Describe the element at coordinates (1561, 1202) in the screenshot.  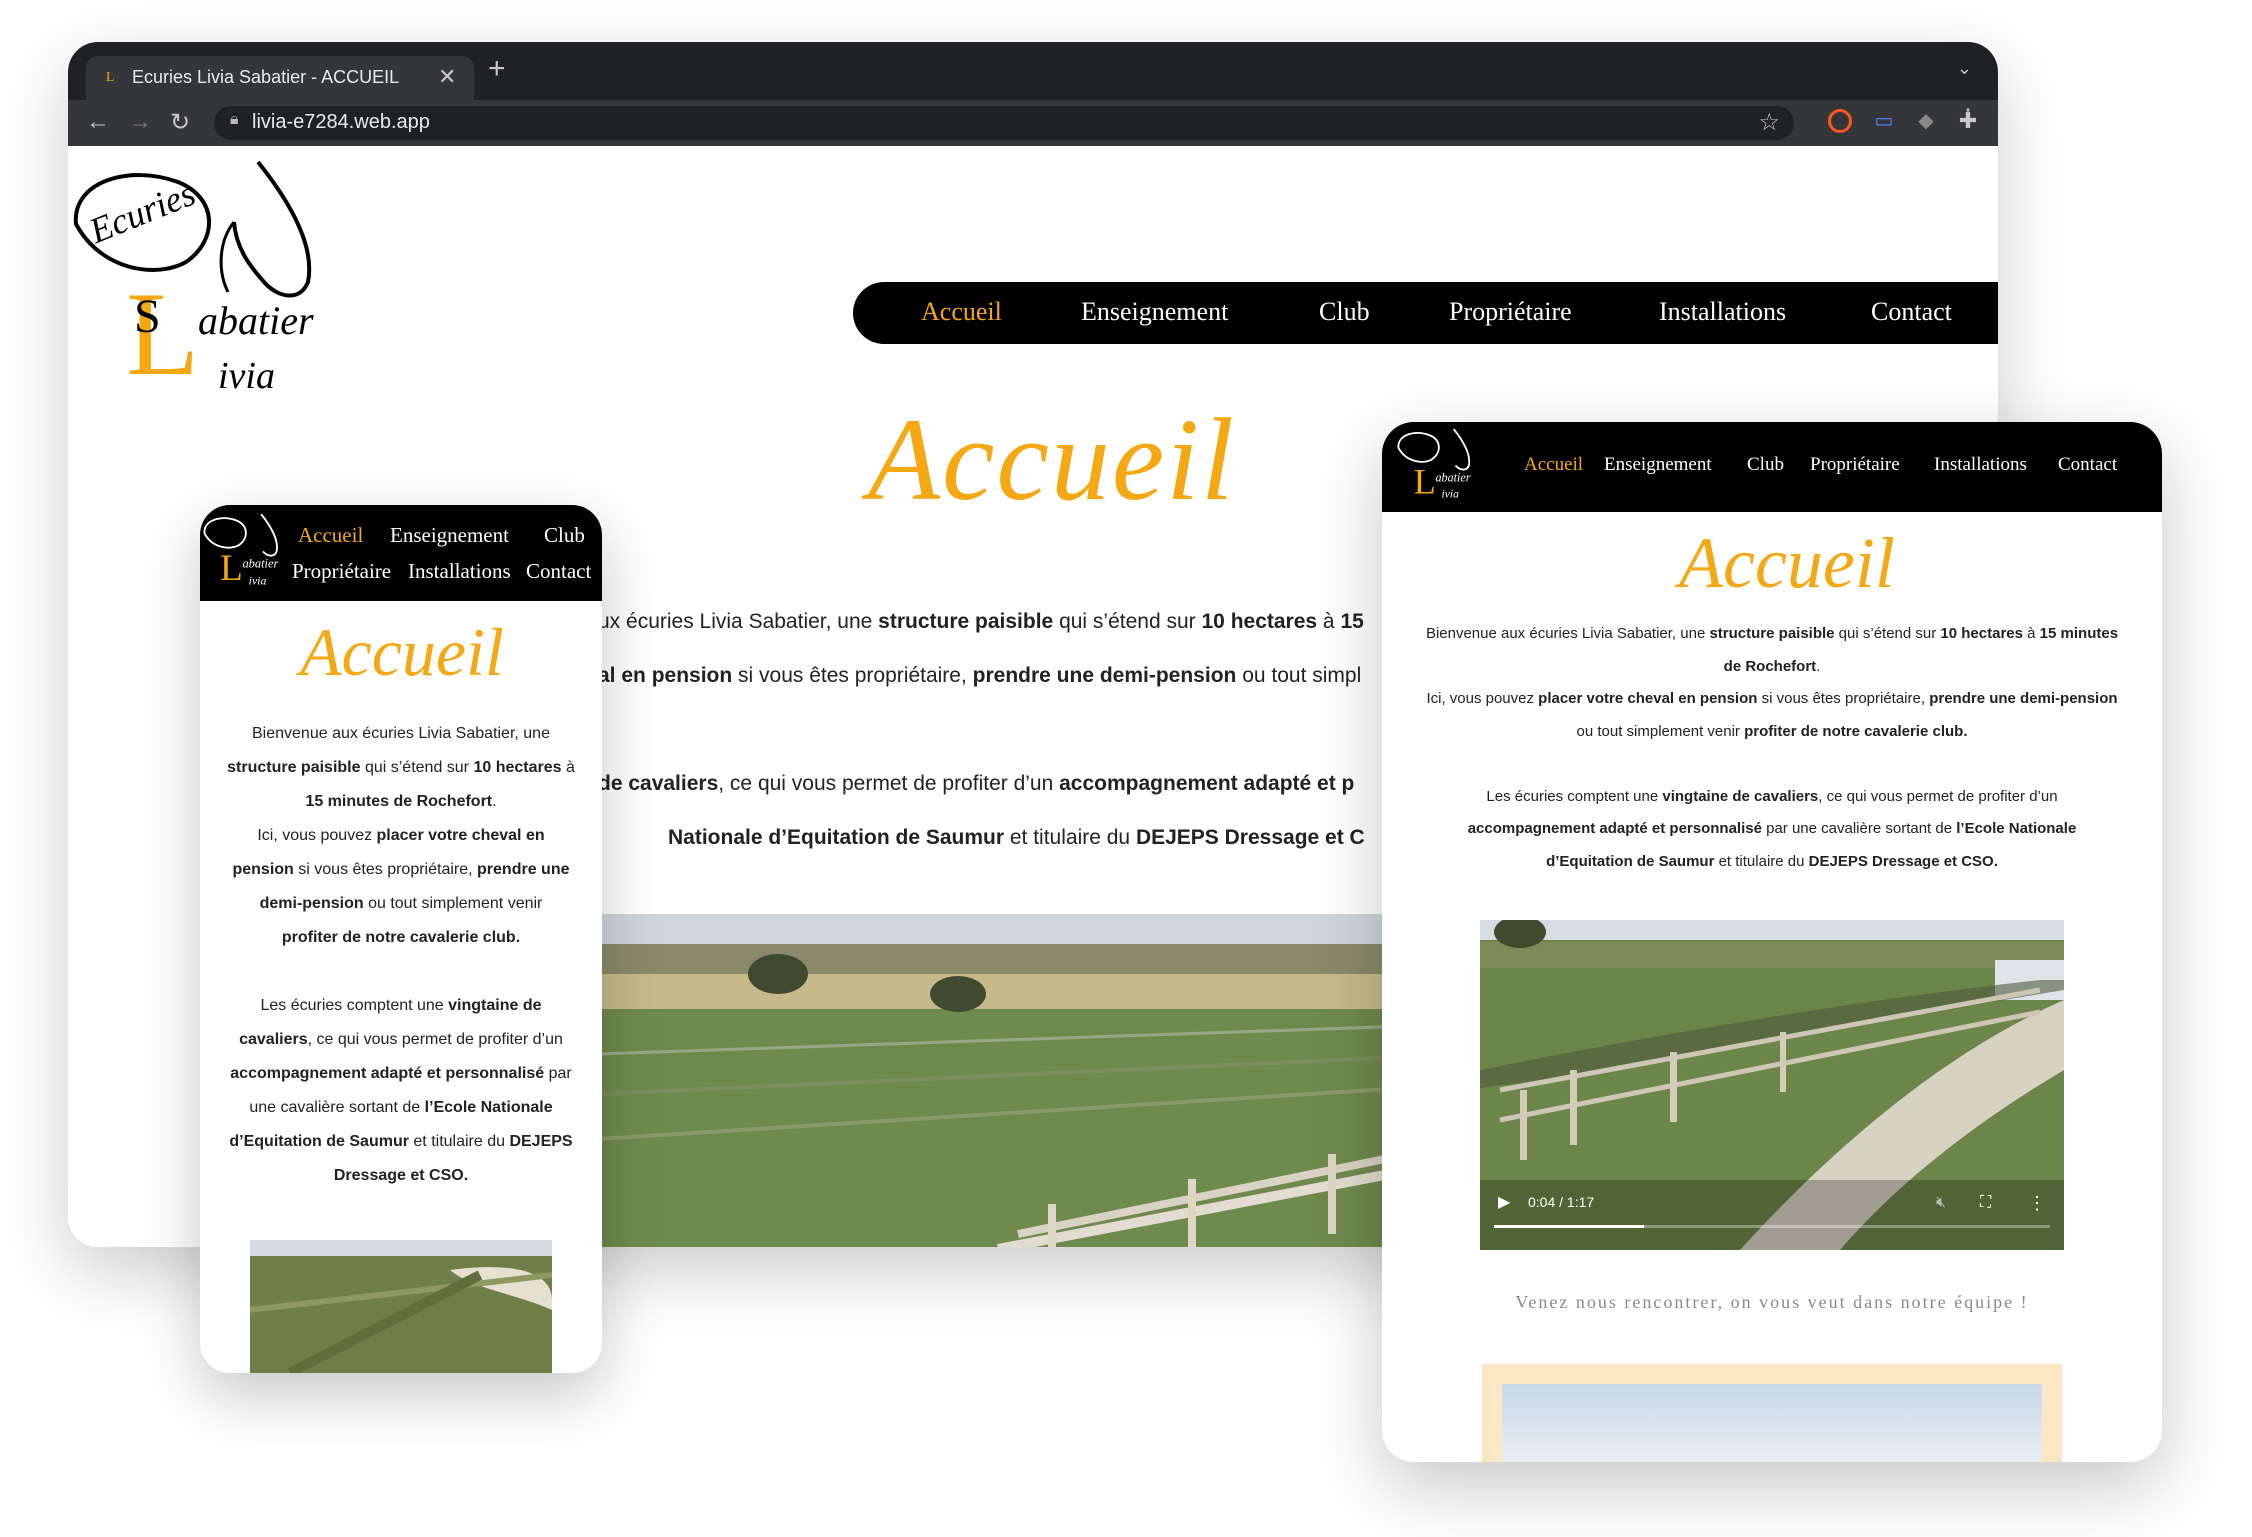
I see `video-time: 0:04 / 1:17` at that location.